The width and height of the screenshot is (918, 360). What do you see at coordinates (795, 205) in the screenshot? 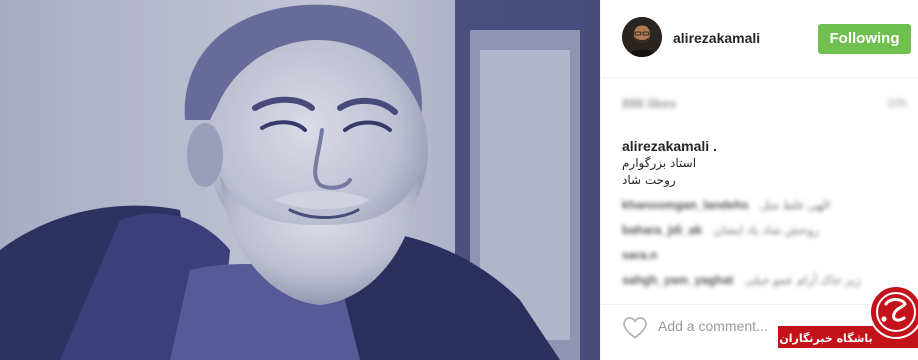
I see `comment-text: الهی غلط مثل` at bounding box center [795, 205].